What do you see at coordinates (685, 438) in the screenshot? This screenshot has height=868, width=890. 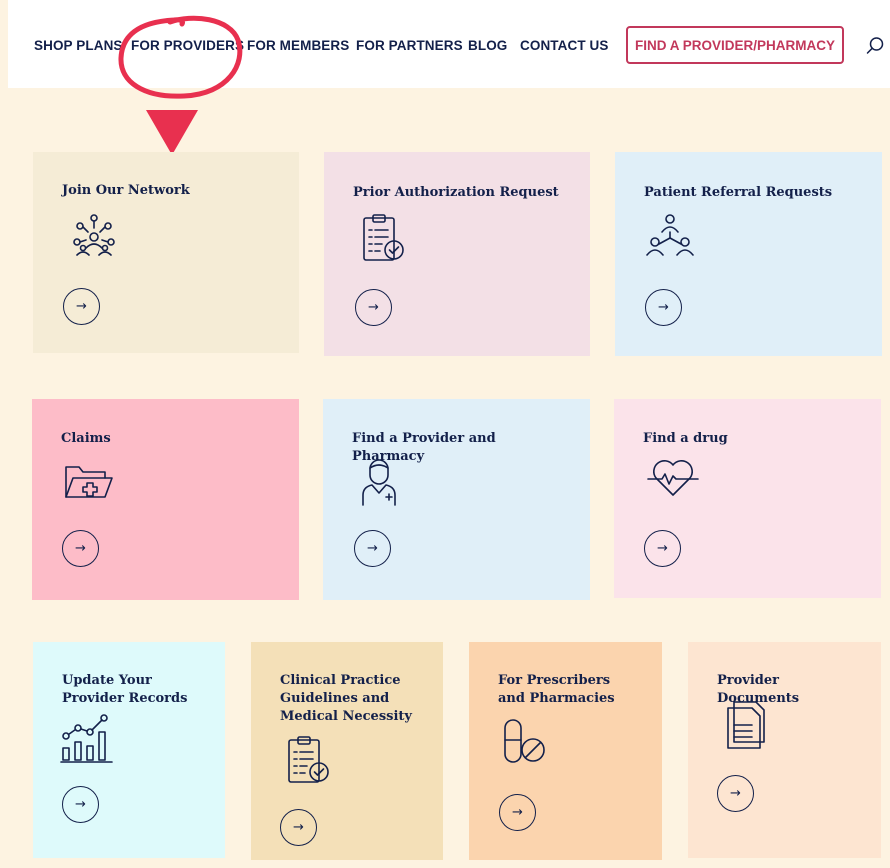 I see `card-title: Find a drug` at bounding box center [685, 438].